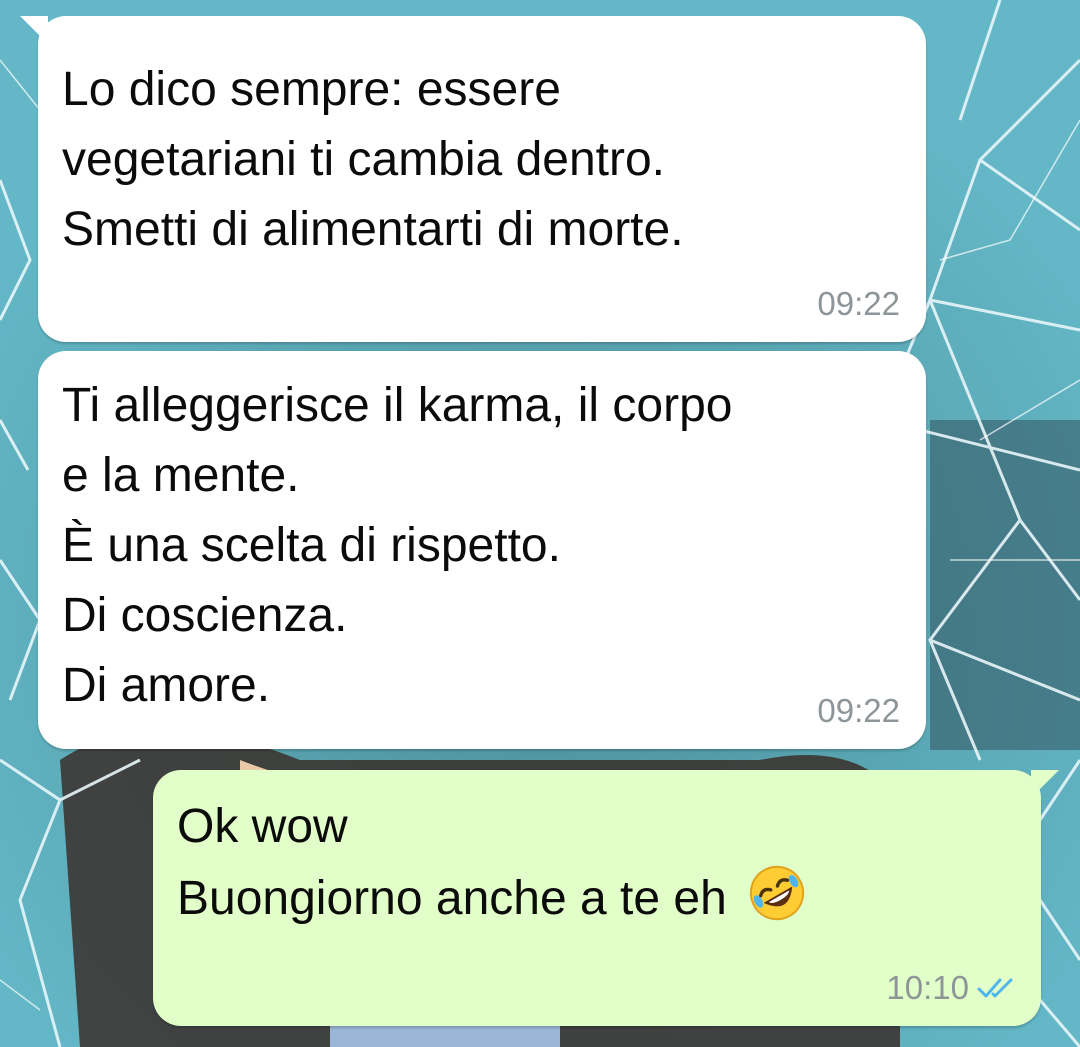 The height and width of the screenshot is (1047, 1080). What do you see at coordinates (927, 987) in the screenshot?
I see `message-timestamp: 10:10` at bounding box center [927, 987].